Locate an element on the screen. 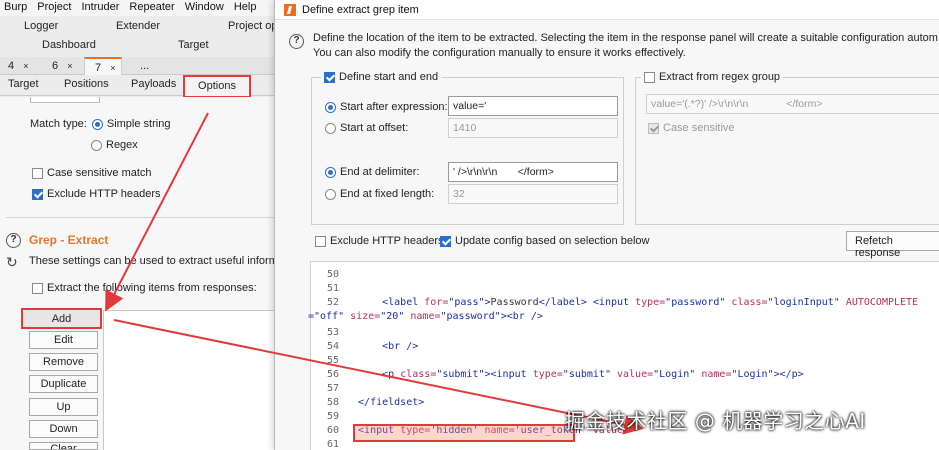 This screenshot has height=450, width=939. fixed-length-label: End at fixed length: is located at coordinates (387, 194).